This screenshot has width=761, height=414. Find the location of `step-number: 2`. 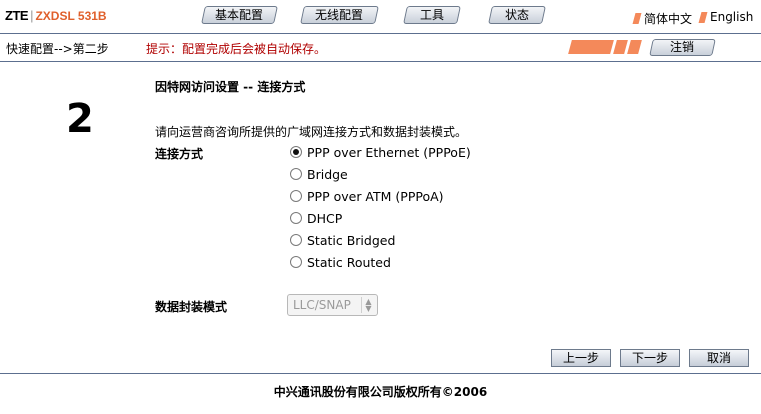

step-number: 2 is located at coordinates (80, 119).